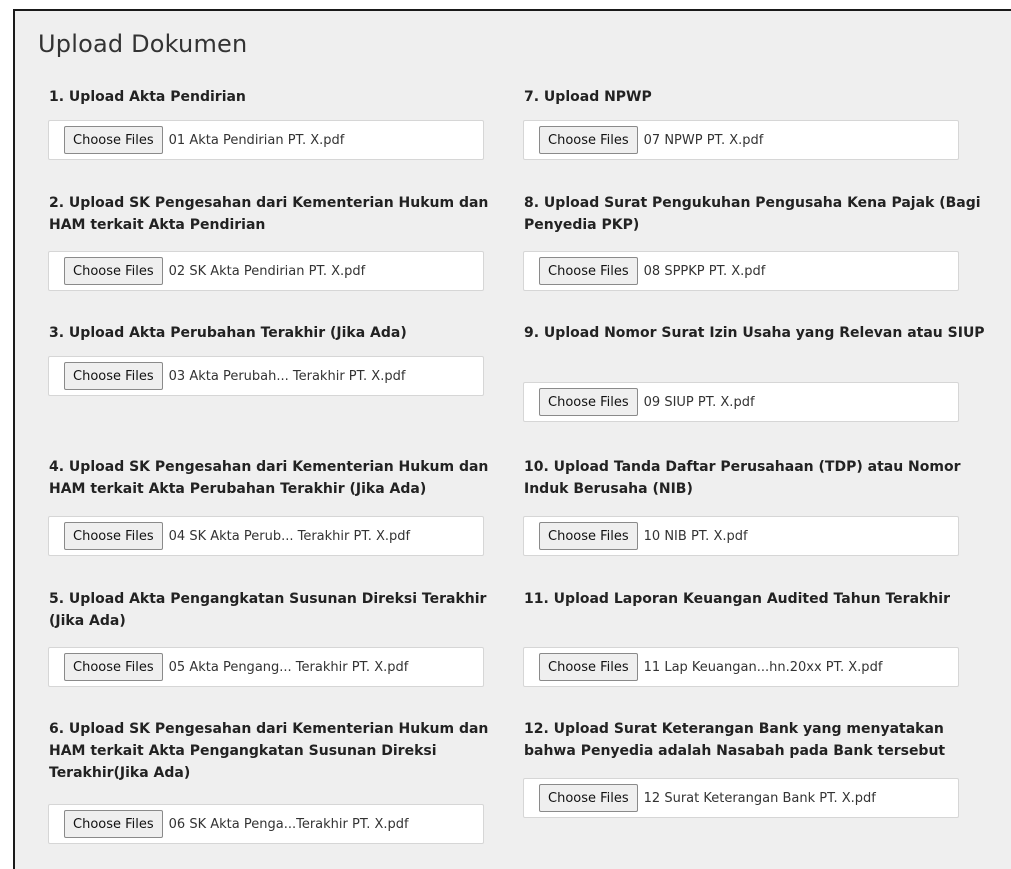 Image resolution: width=1011 pixels, height=869 pixels. I want to click on upload-5-file-name: 05 Akta Pengang... Terakhir PT. X.pdf, so click(288, 667).